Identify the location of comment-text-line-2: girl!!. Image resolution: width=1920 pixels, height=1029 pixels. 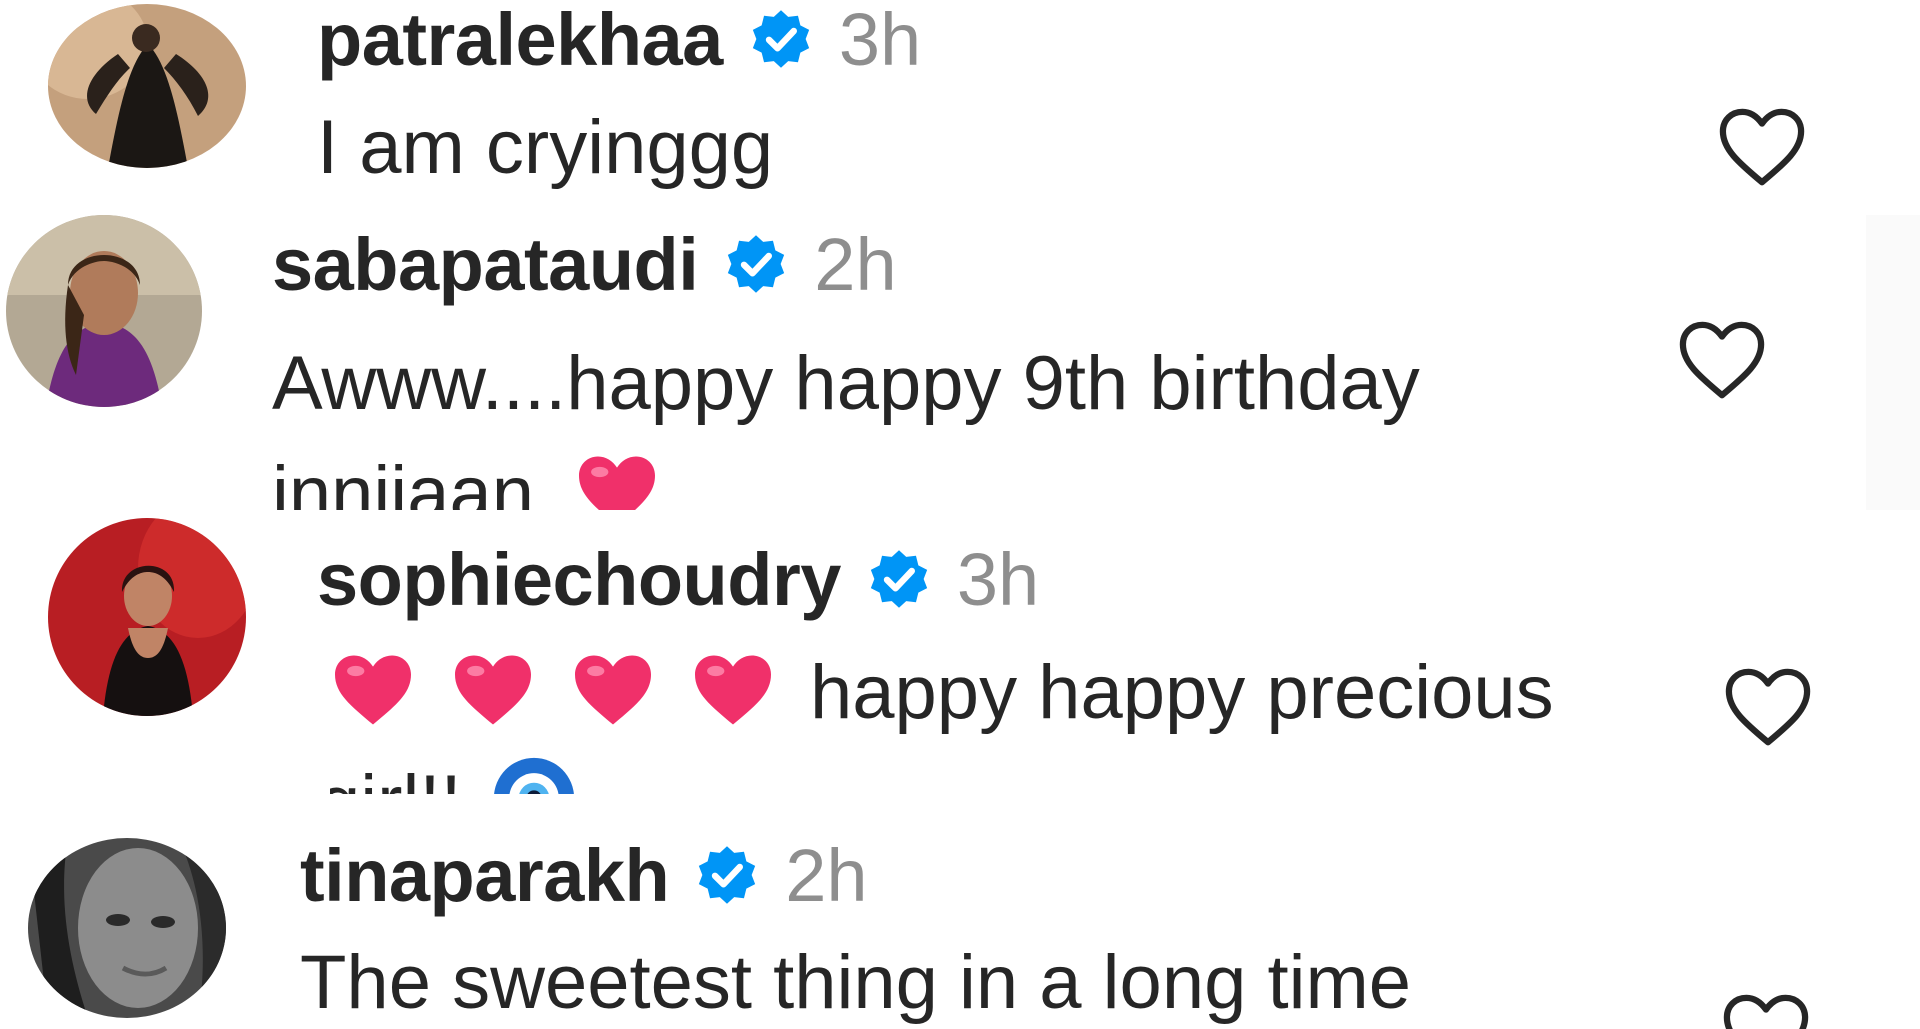
(942, 771).